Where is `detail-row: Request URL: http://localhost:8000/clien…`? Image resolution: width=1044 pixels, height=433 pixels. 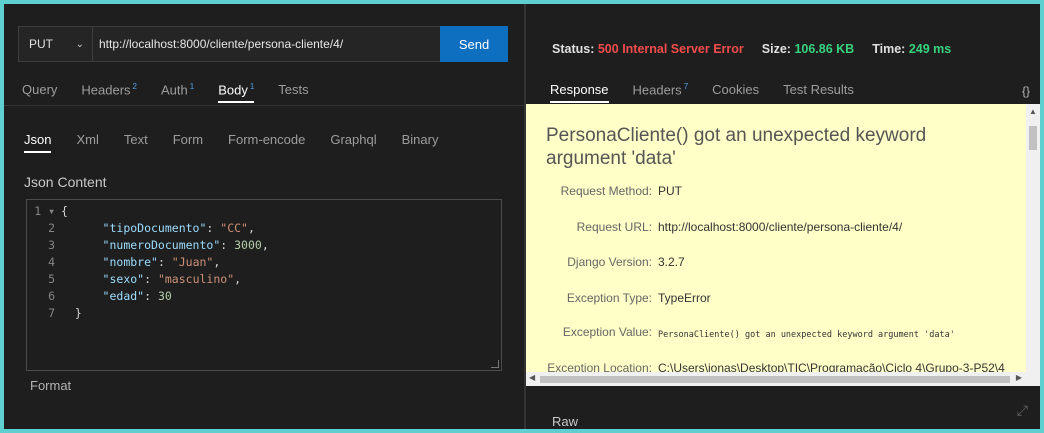
detail-row: Request URL: http://localhost:8000/clien… is located at coordinates (739, 227).